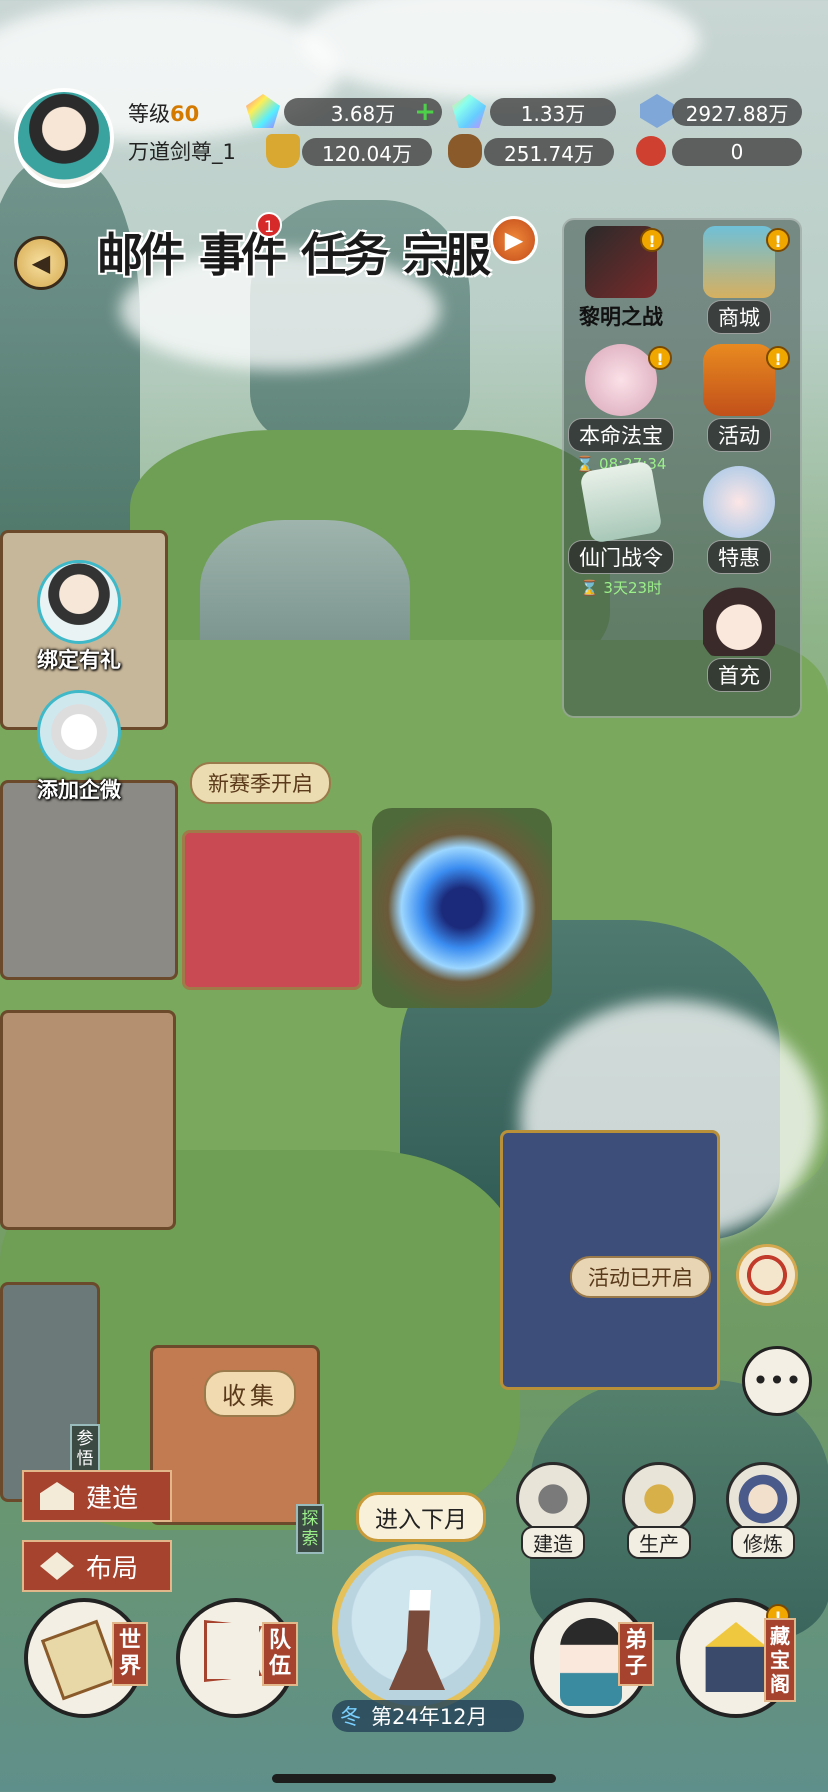 The image size is (828, 1792). Describe the element at coordinates (79, 660) in the screenshot. I see `side-gift-label: 绑定有礼` at that location.